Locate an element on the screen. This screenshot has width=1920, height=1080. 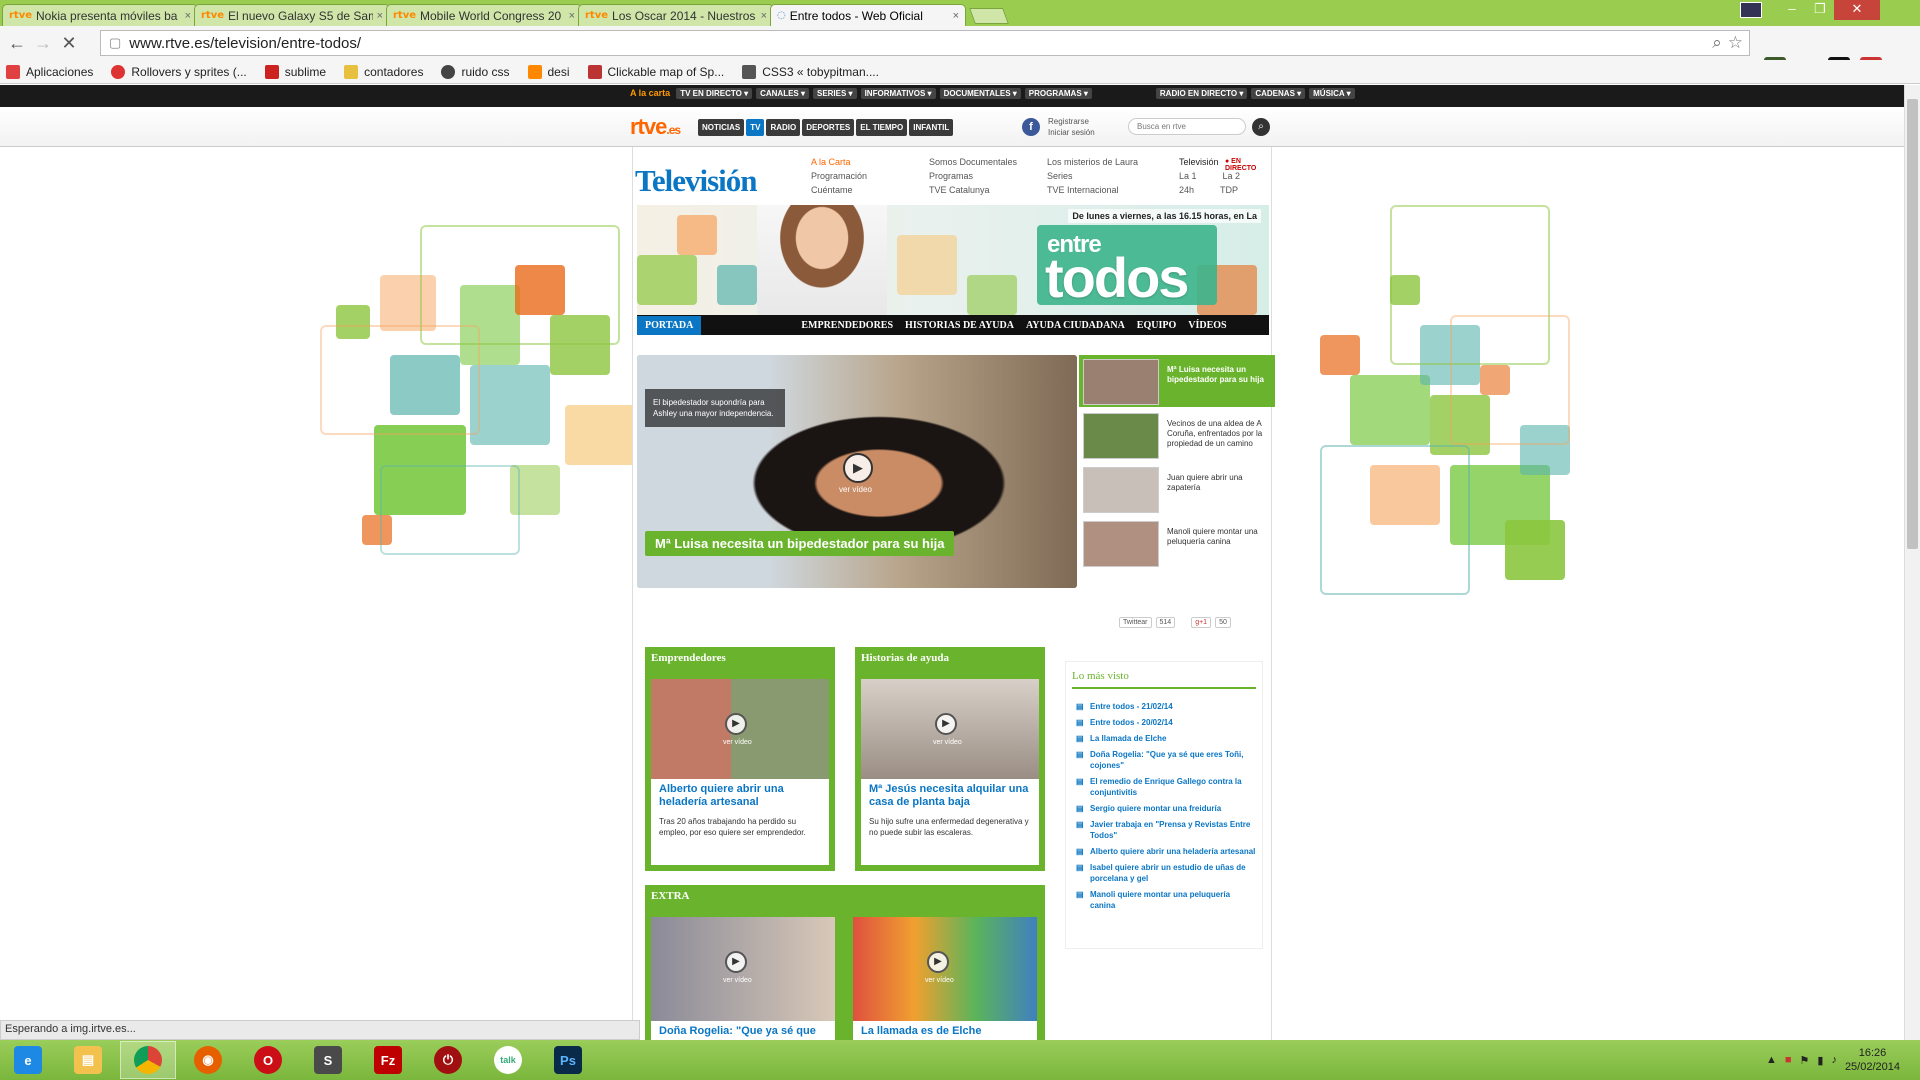
most-viewed-item: La llamada de Elche is located at coordinates (1166, 738).